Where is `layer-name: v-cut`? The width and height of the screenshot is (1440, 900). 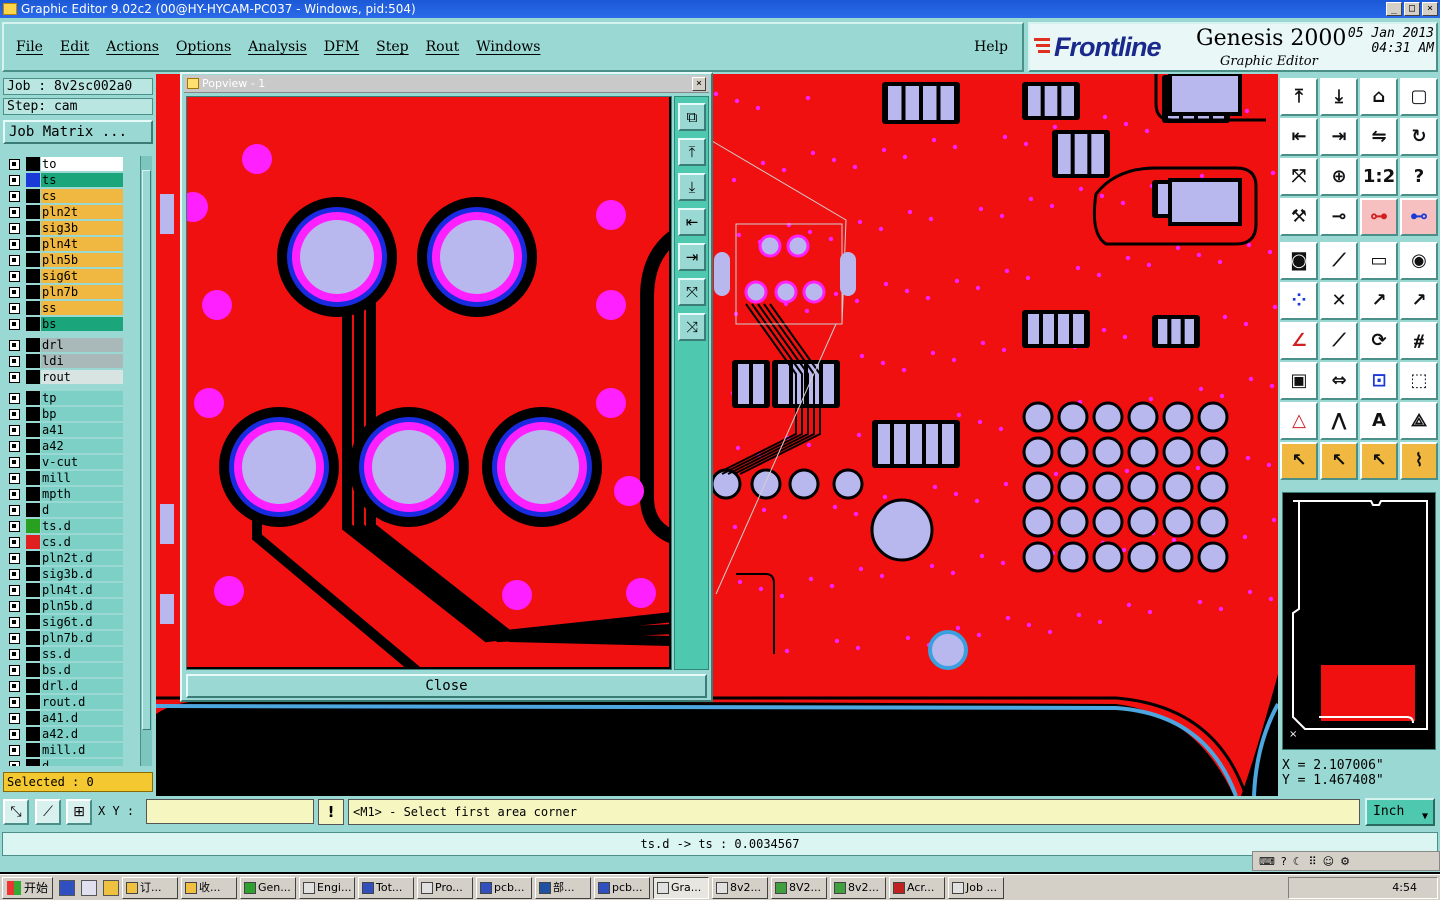
layer-name: v-cut is located at coordinates (82, 462).